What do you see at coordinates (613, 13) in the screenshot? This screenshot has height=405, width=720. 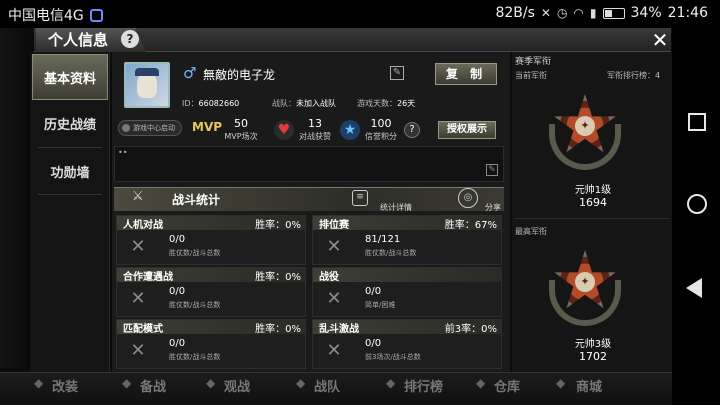 I see `battery-icon` at bounding box center [613, 13].